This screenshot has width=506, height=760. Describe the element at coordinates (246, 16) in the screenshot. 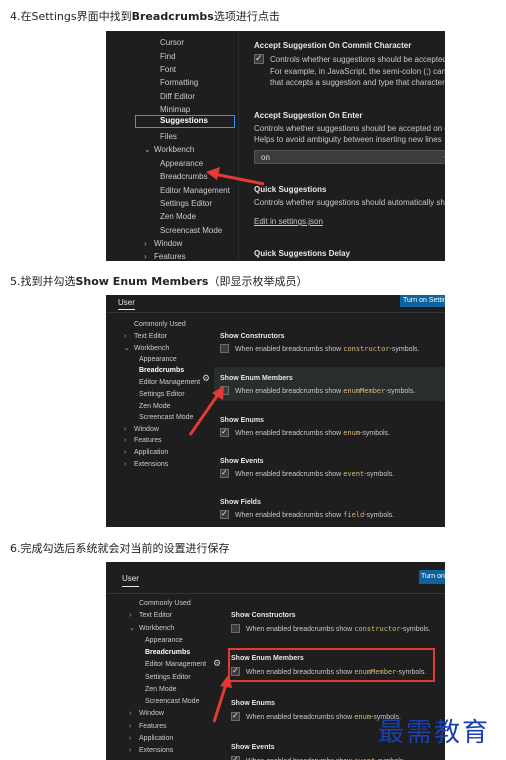

I see `step-4-text-end: 选项进行点击` at that location.